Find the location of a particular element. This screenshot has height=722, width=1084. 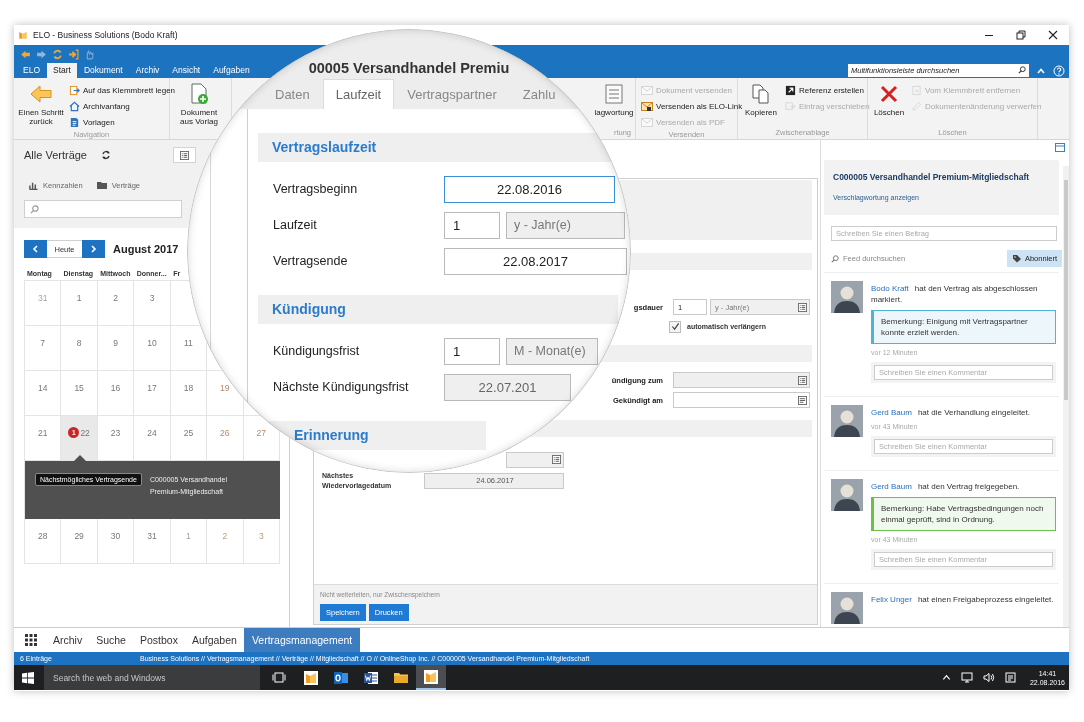

calendar-day: 9 is located at coordinates (115, 343).